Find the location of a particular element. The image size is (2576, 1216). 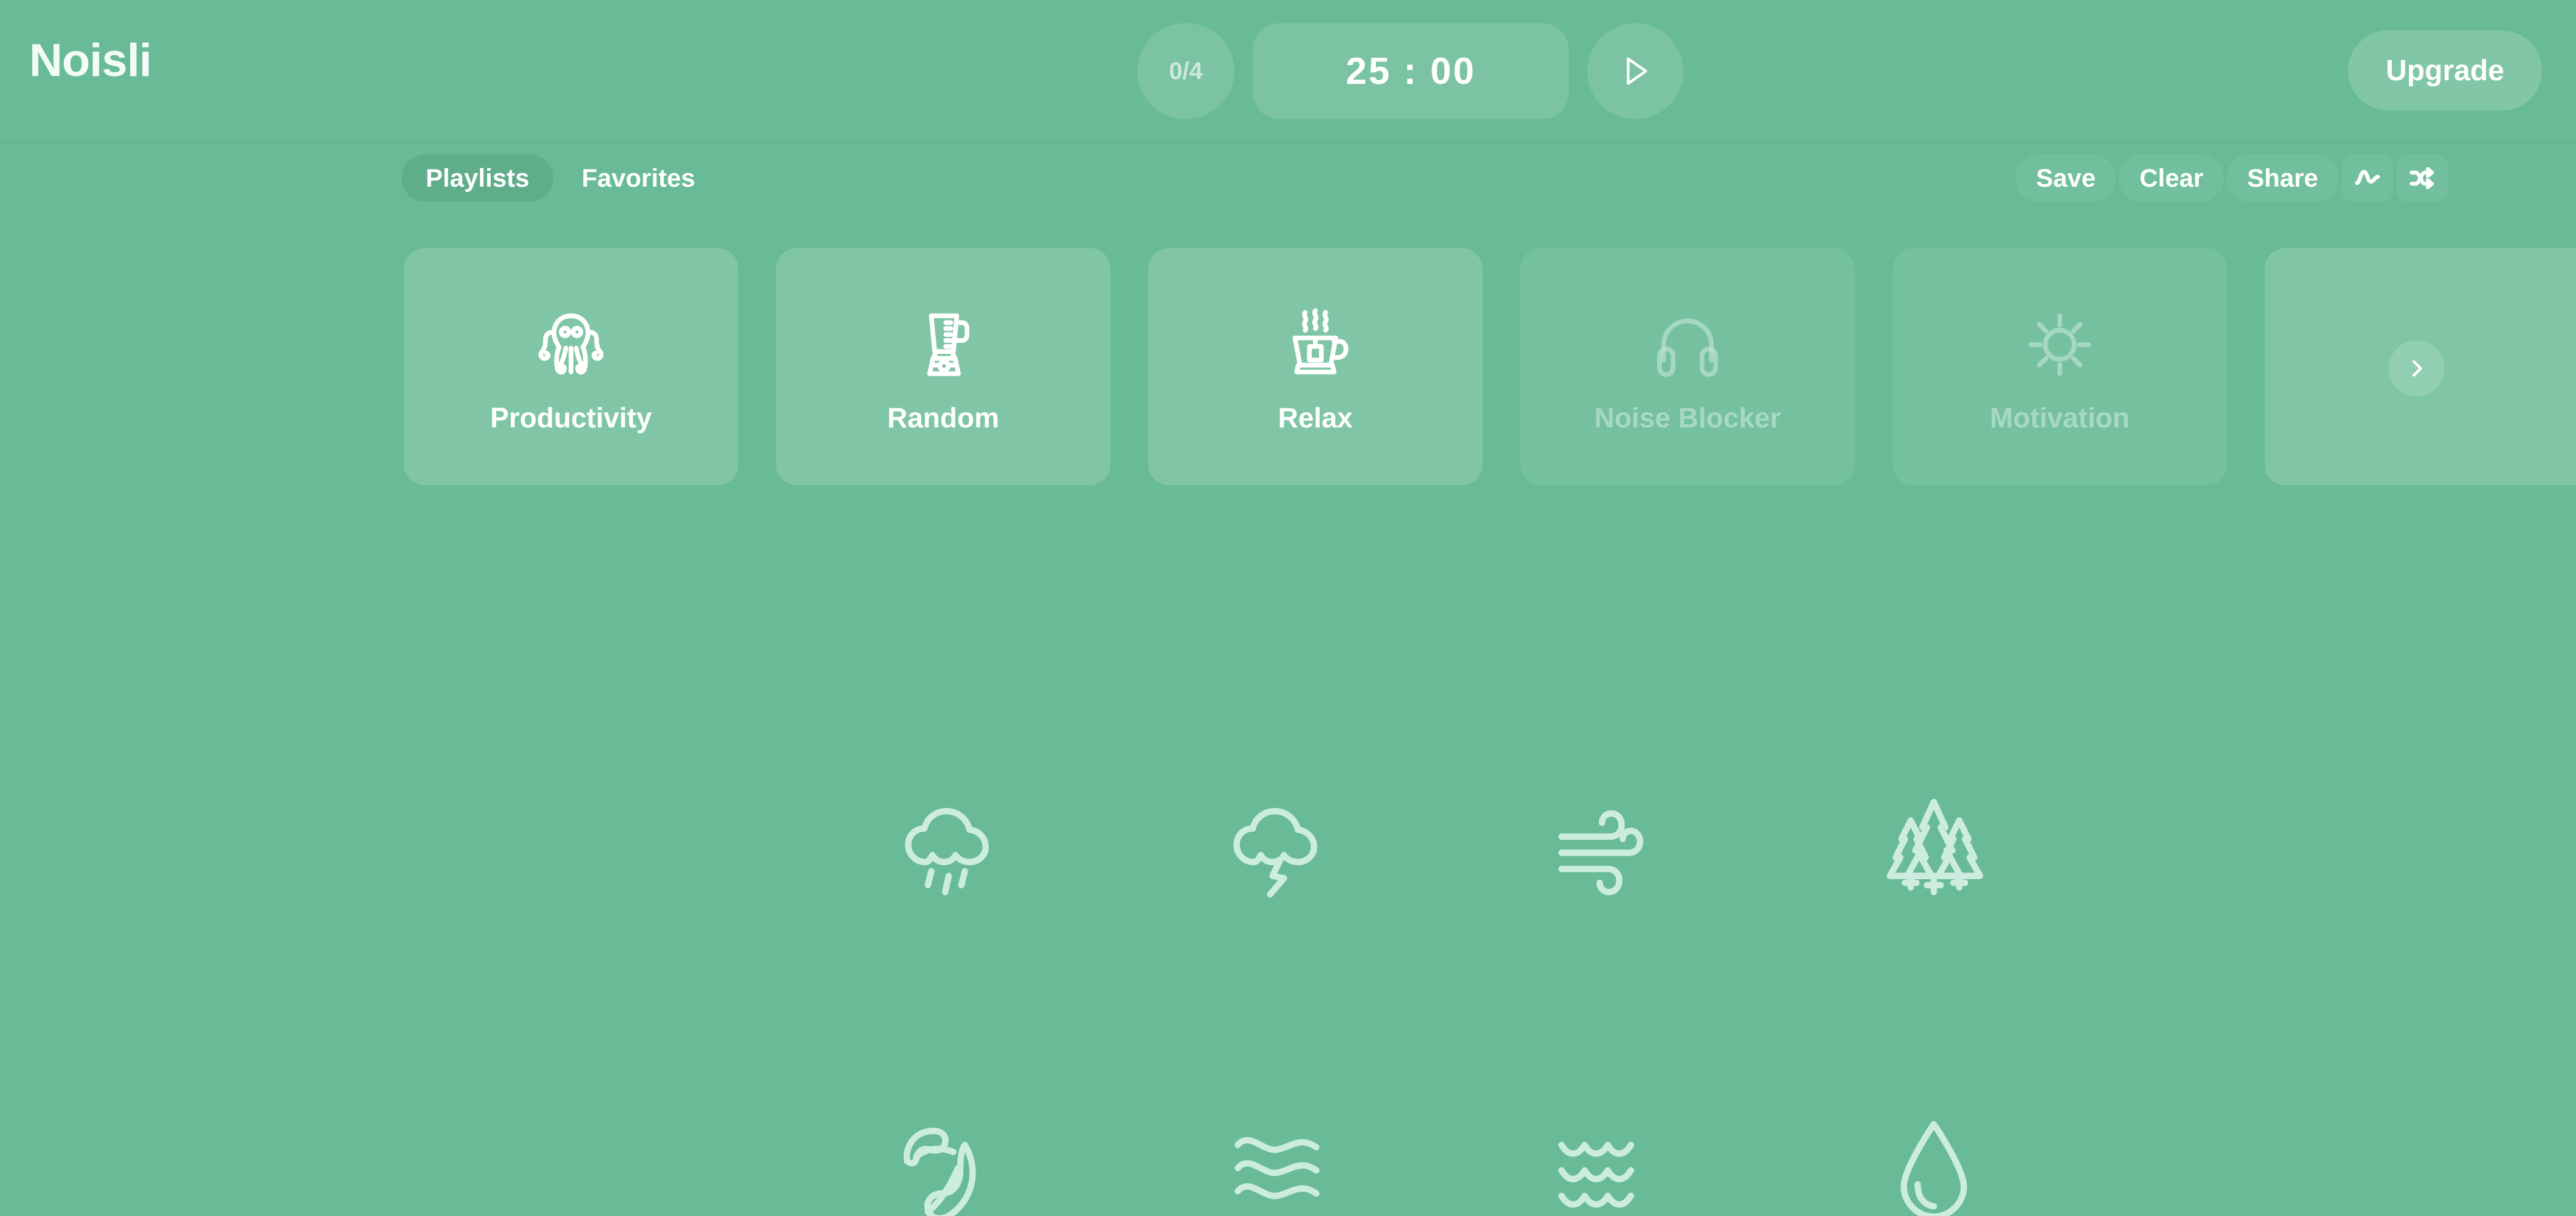

upgrade-button: Upgrade is located at coordinates (2445, 70).